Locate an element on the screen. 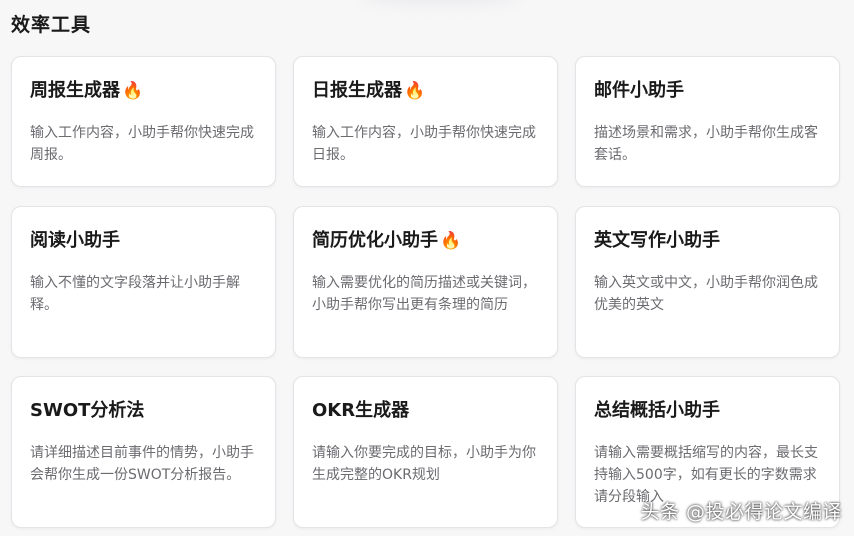  tool-card-okr-generator: OKR生成器 请输入你要完成的目标，小助手为你生成完整的OKR规划 is located at coordinates (425, 452).